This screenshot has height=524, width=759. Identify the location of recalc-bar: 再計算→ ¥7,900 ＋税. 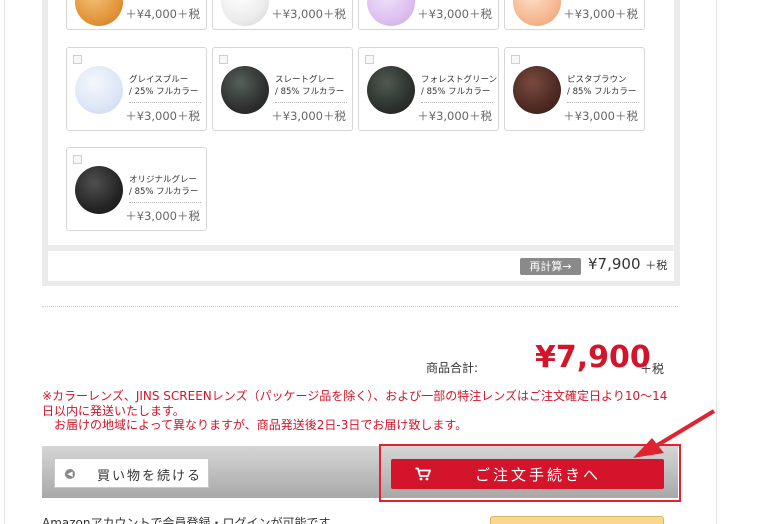
(361, 266).